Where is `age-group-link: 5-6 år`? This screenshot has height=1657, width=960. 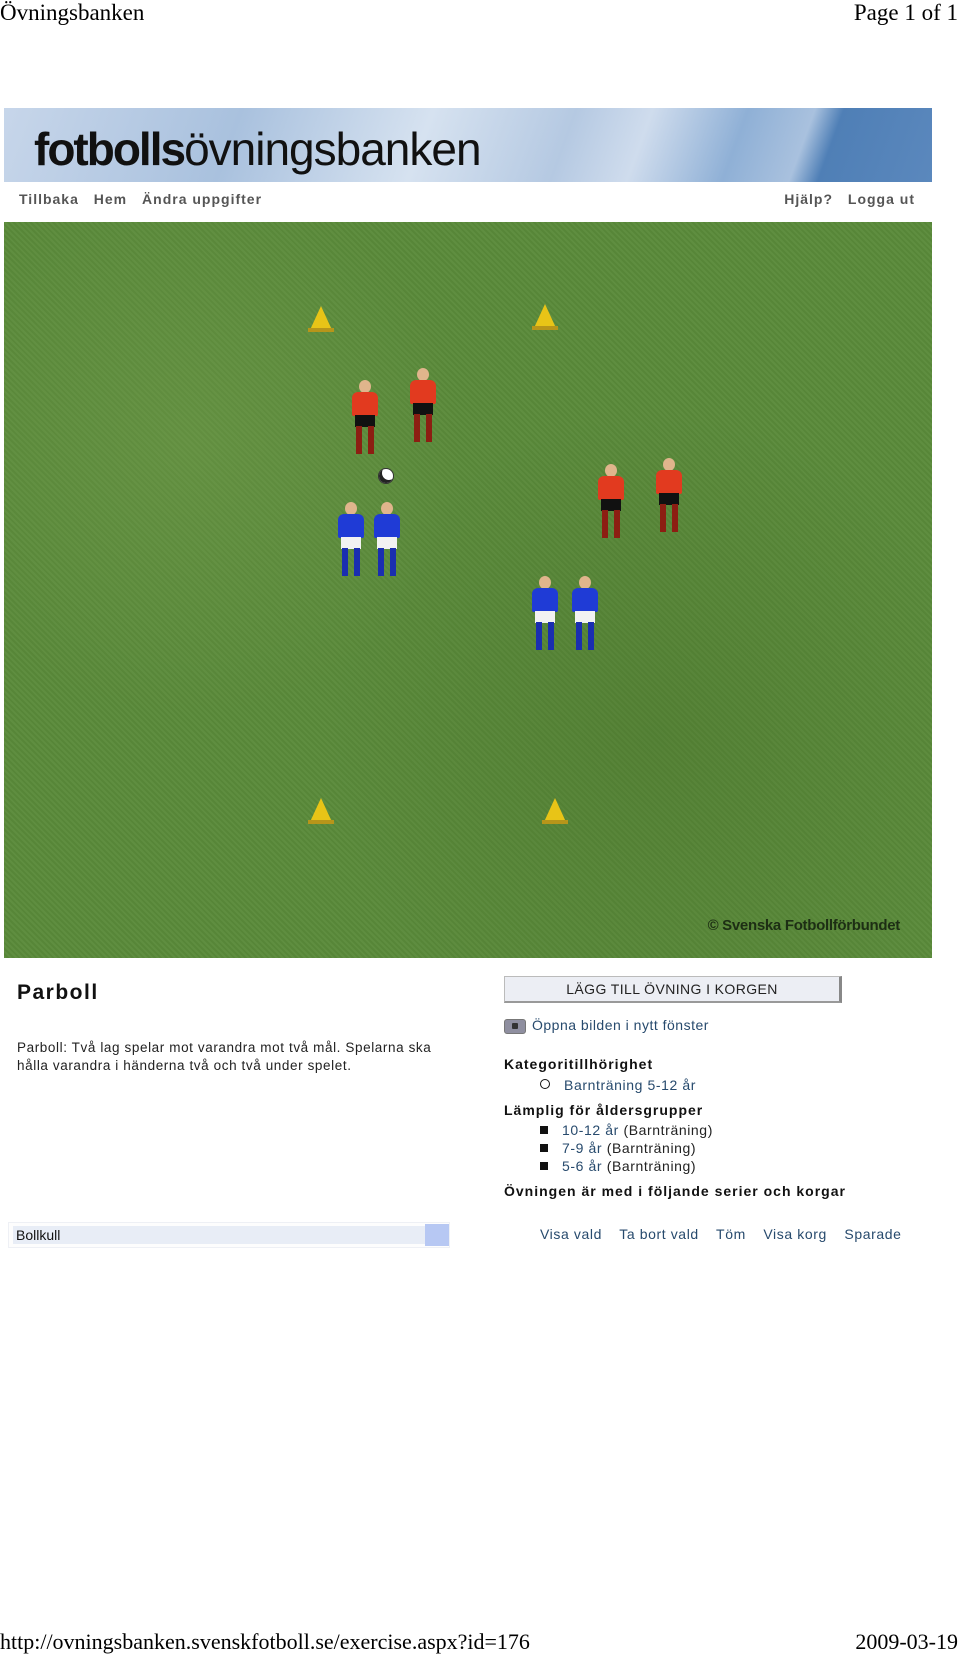 age-group-link: 5-6 år is located at coordinates (582, 1166).